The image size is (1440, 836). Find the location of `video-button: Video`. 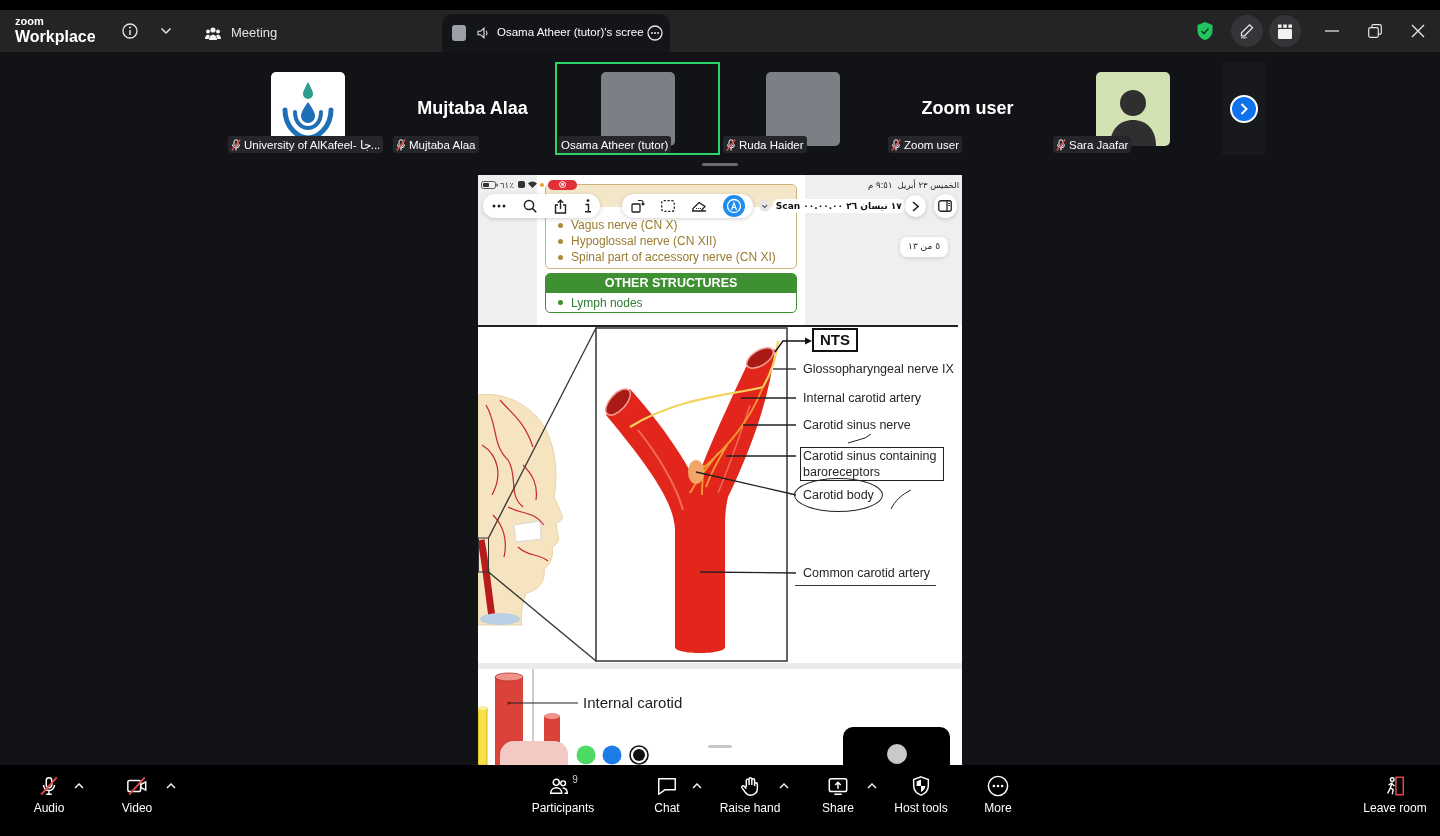

video-button: Video is located at coordinates (137, 800).